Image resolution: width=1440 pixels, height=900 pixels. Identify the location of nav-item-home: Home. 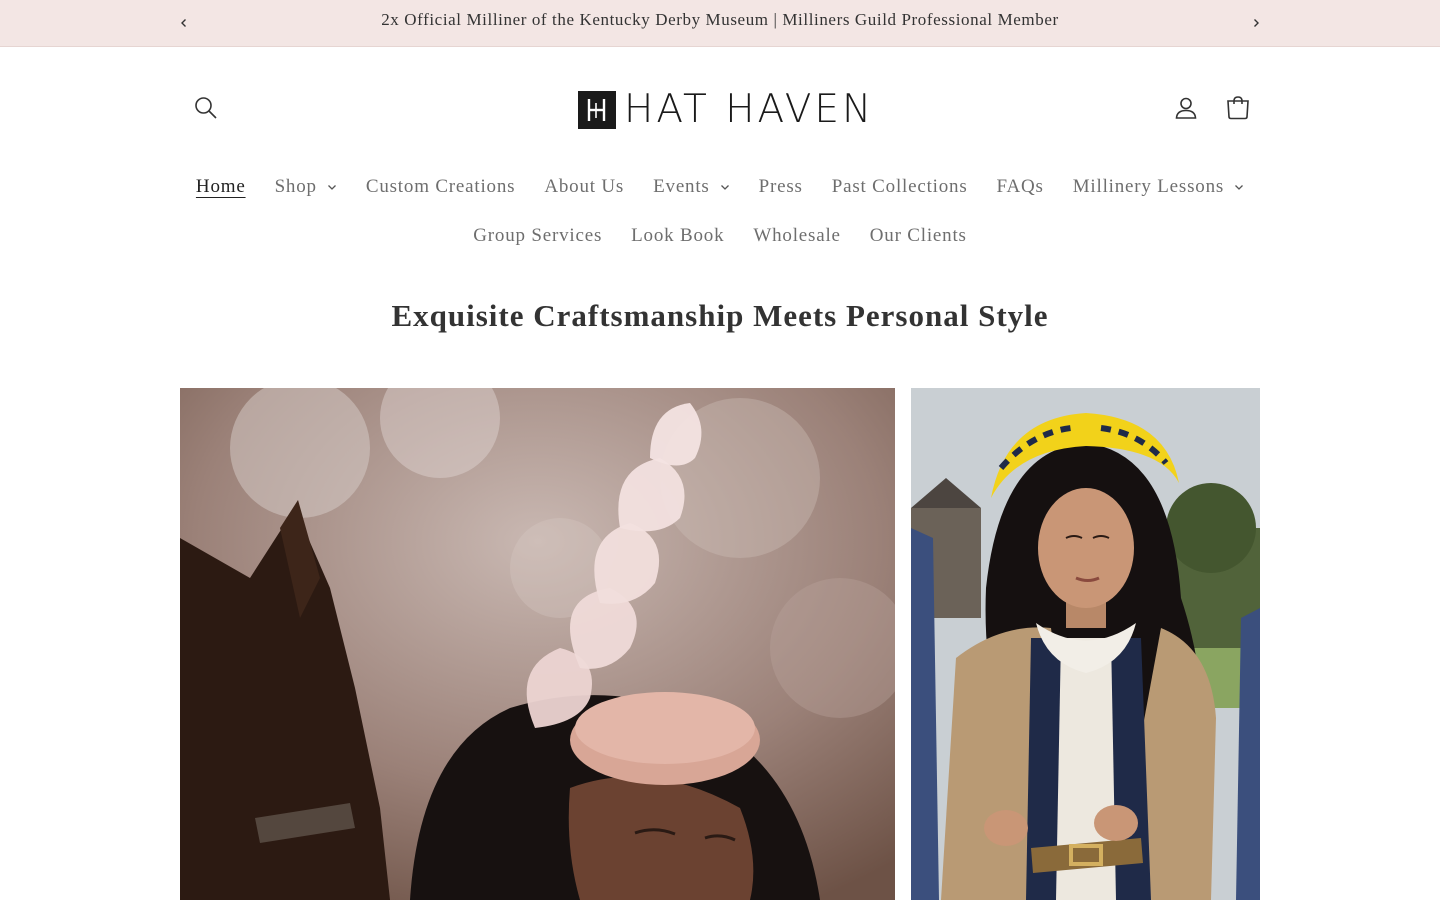
(220, 187).